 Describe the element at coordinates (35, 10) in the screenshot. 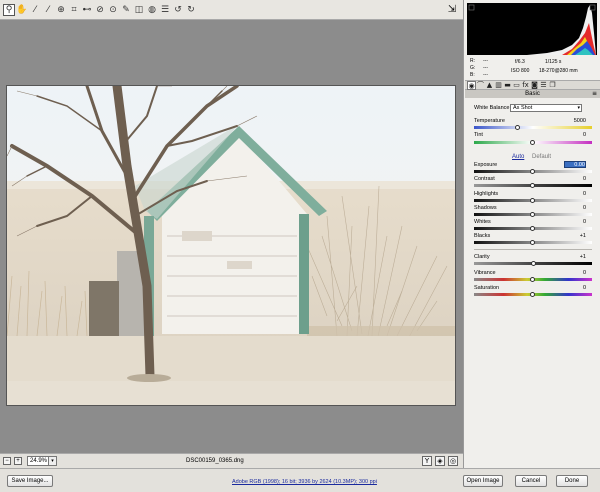

I see `white-balance-icon: ⁄` at that location.